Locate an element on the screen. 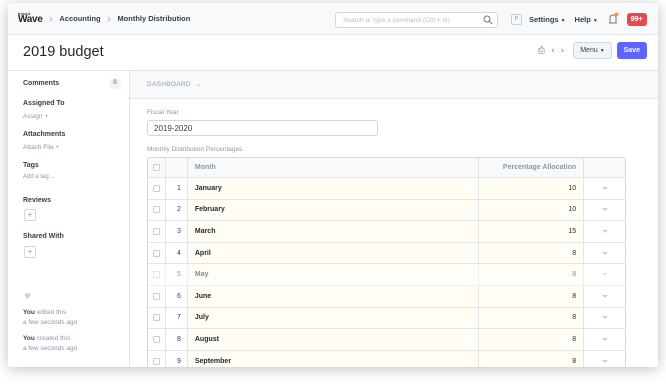 Image resolution: width=666 pixels, height=390 pixels. month-cell: July is located at coordinates (333, 318).